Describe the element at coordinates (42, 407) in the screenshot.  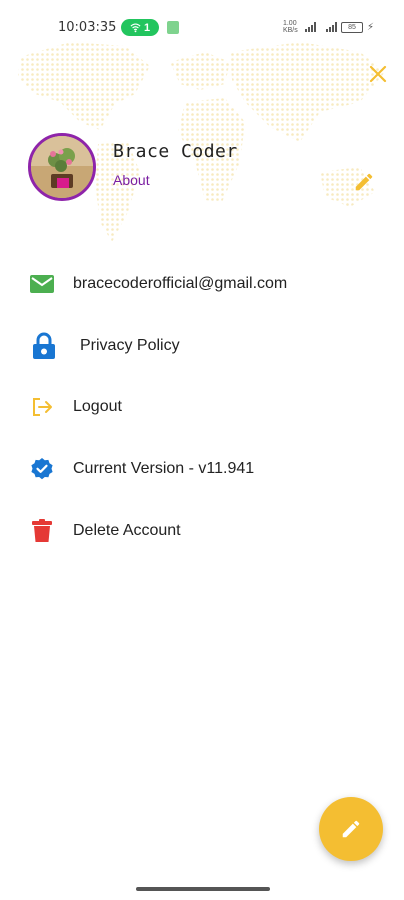
I see `logout-icon` at that location.